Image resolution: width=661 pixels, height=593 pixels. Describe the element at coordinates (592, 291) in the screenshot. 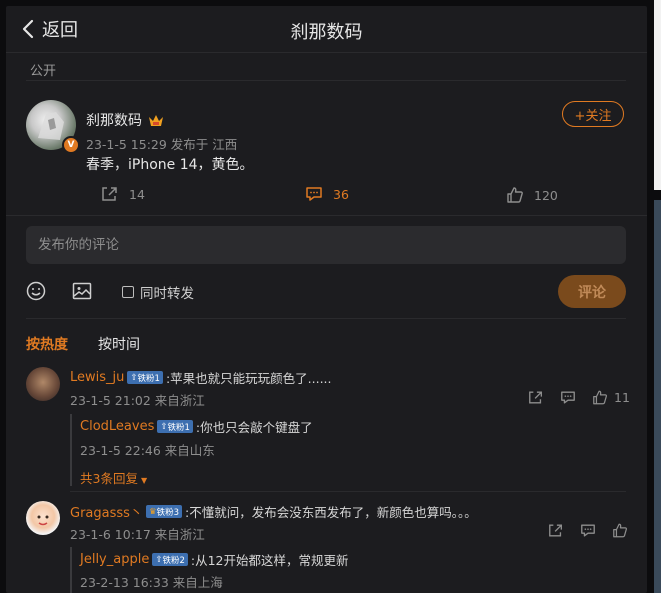

I see `submit-comment-button: 评论` at that location.